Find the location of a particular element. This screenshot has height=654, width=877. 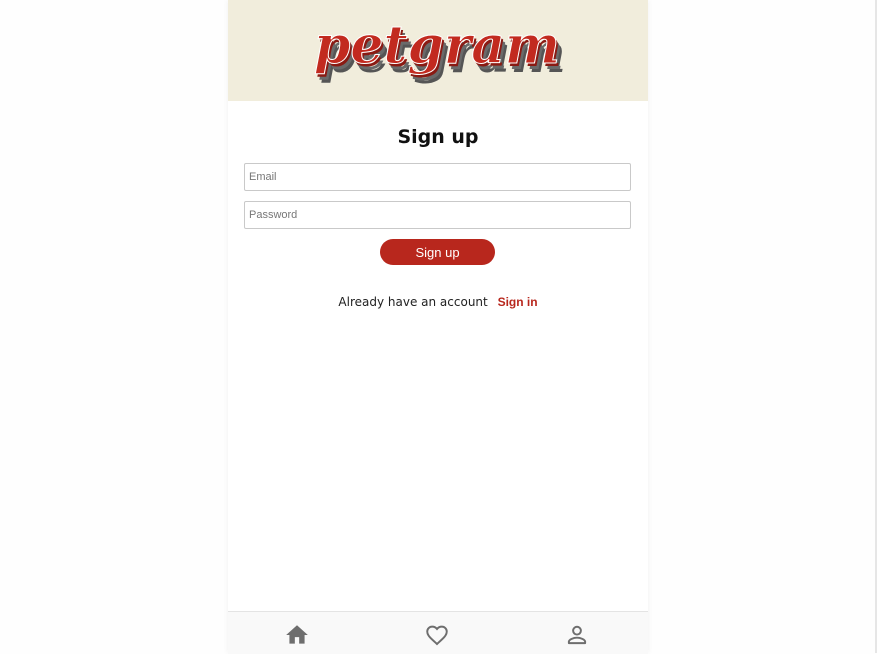

home-icon is located at coordinates (297, 634).